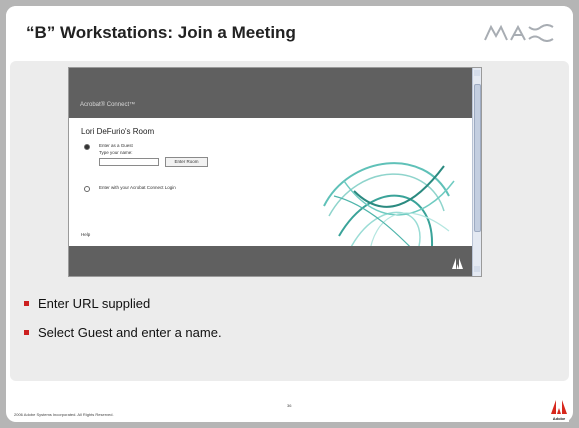  What do you see at coordinates (186, 162) in the screenshot?
I see `enter-room-button: Enter Room` at bounding box center [186, 162].